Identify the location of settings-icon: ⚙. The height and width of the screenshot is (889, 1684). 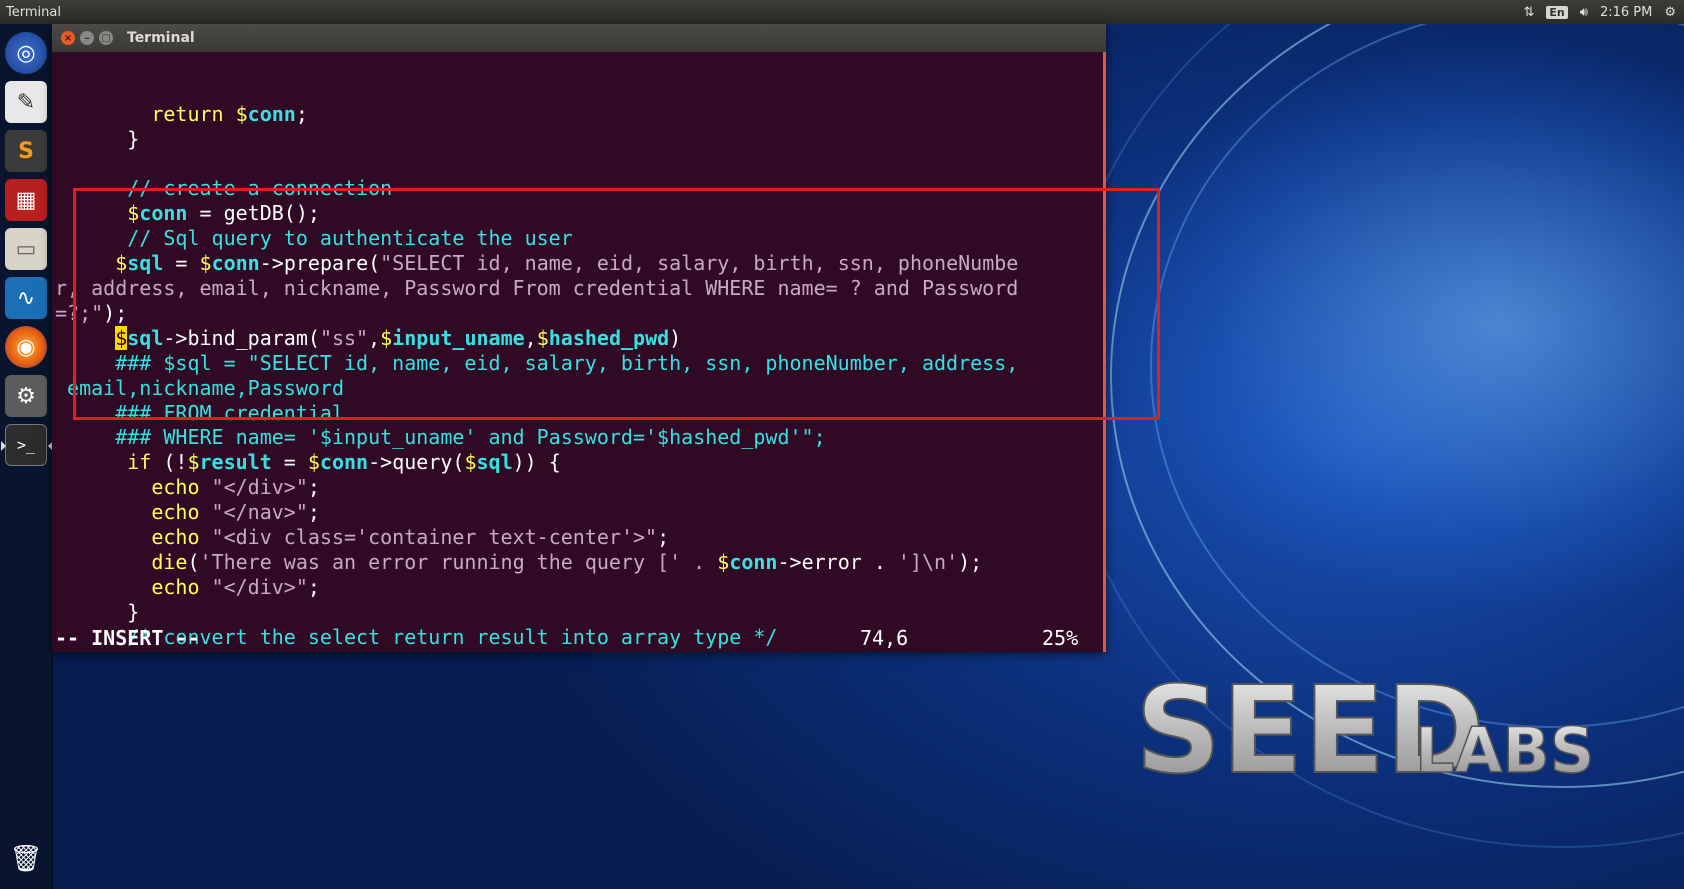
(26, 396).